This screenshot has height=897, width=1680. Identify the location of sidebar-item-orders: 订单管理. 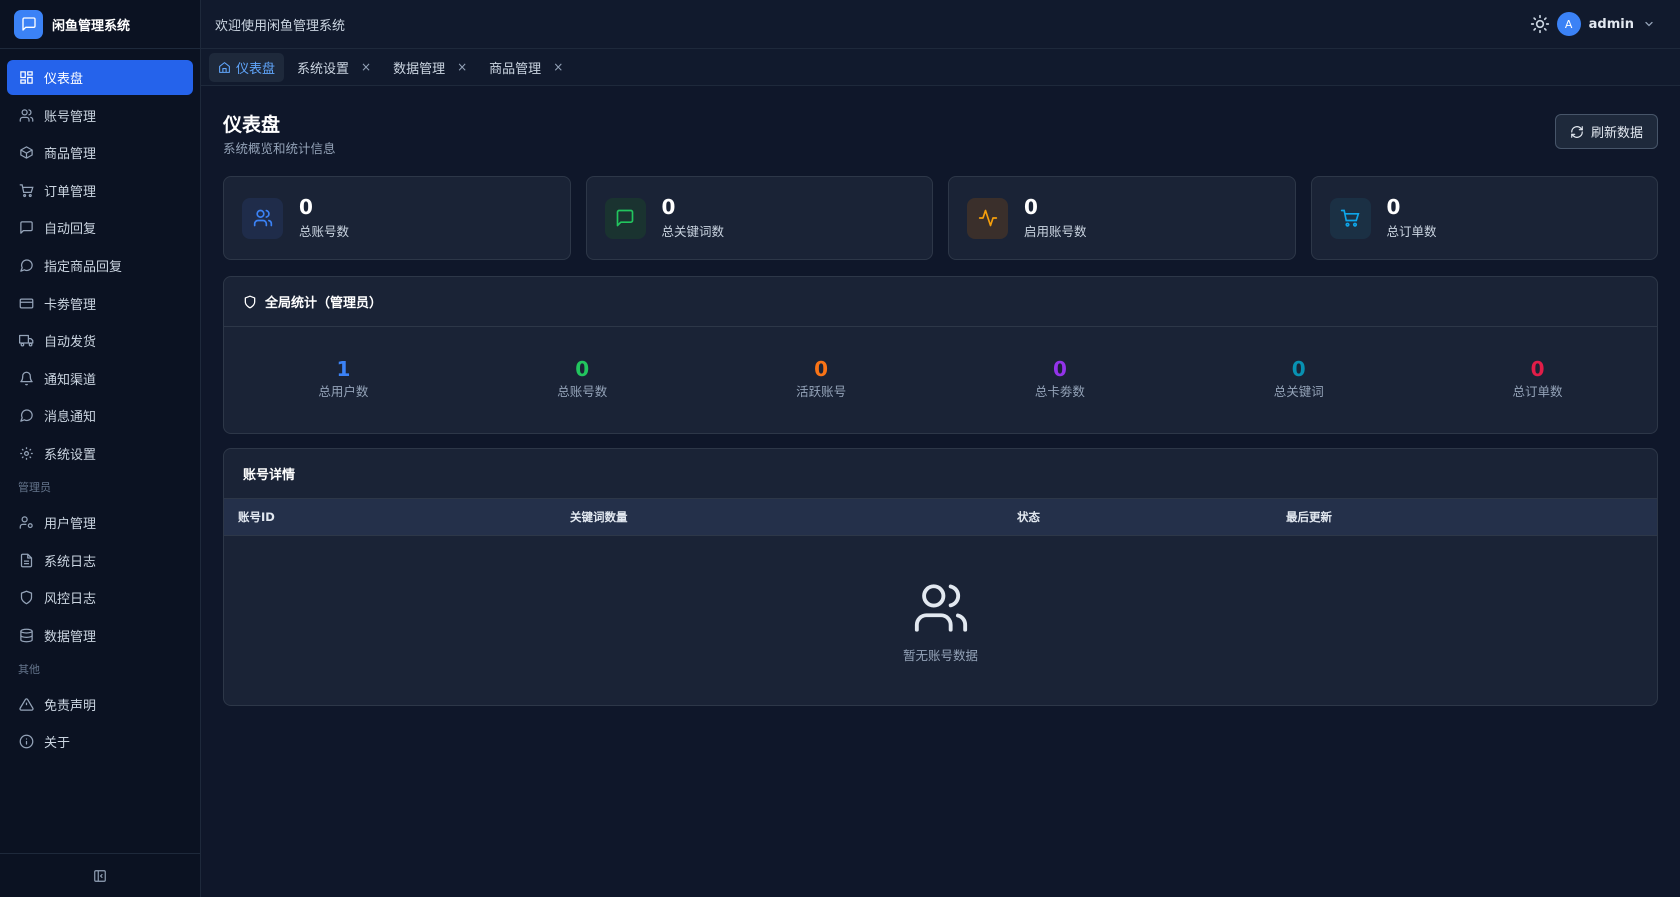
(100, 190).